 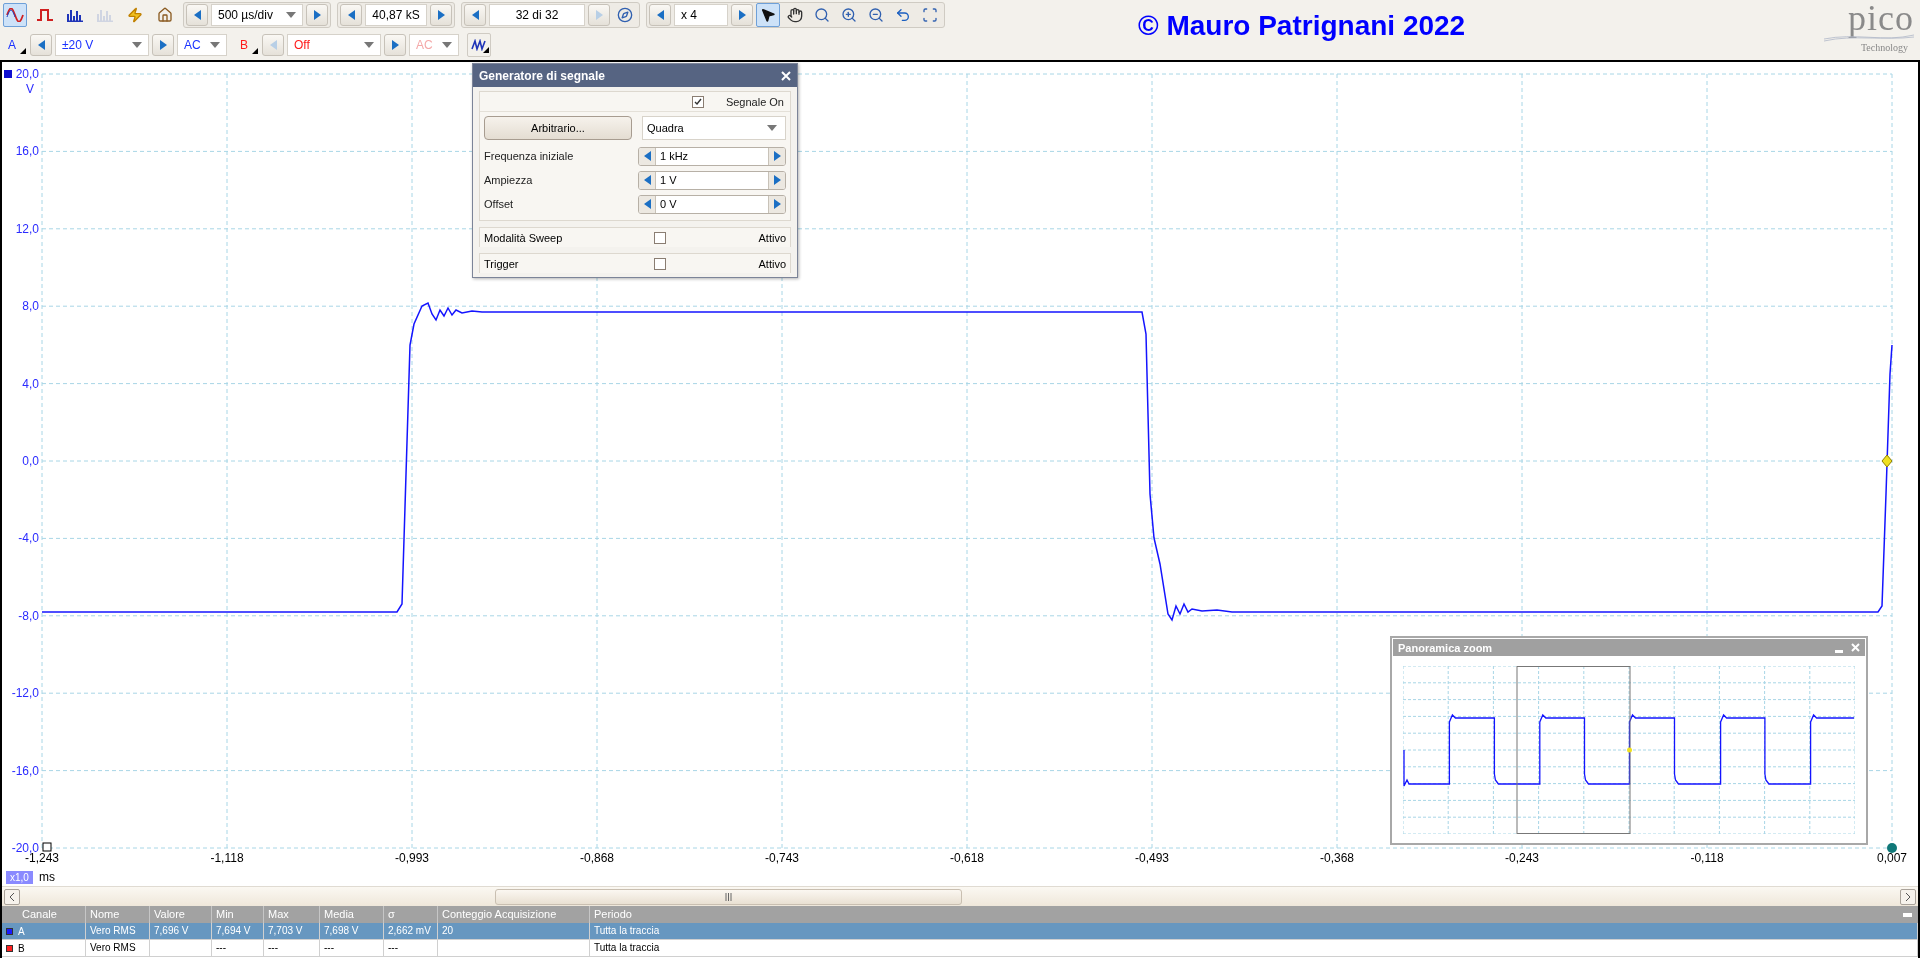 I want to click on hand-icon, so click(x=795, y=15).